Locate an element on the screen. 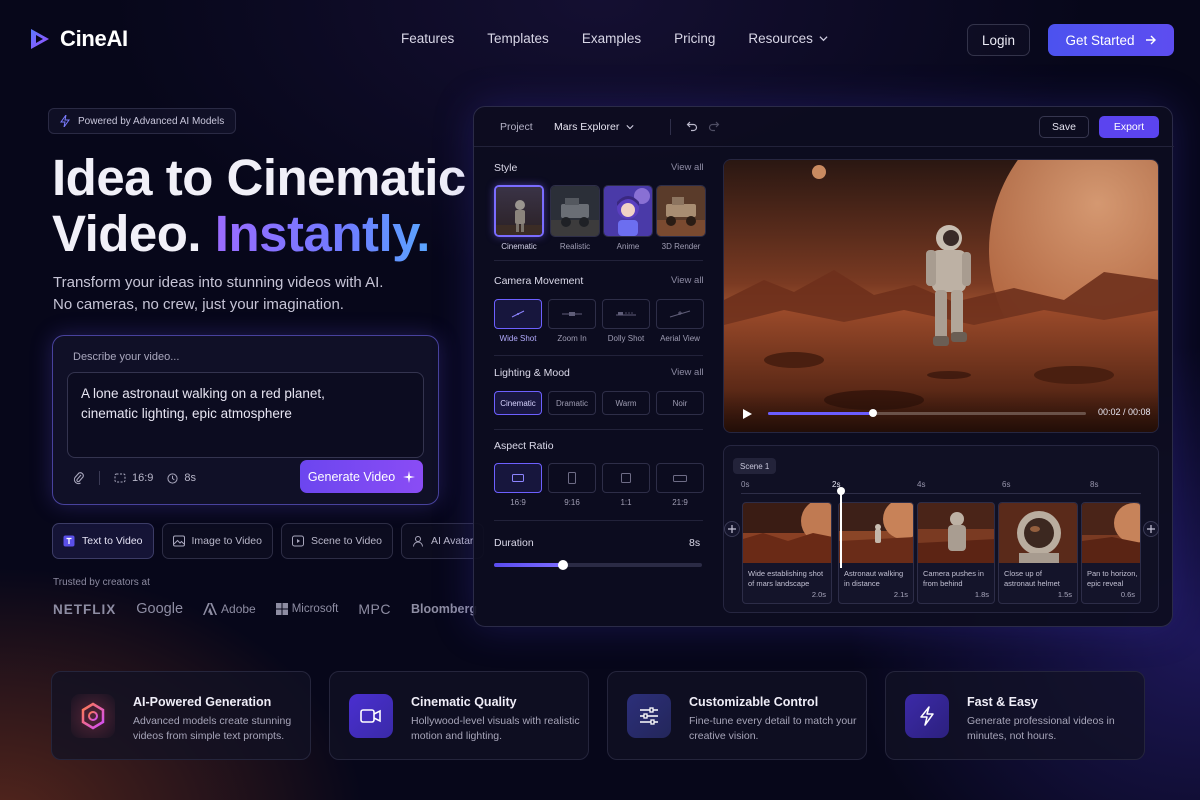 This screenshot has width=1200, height=800. redo-icon is located at coordinates (714, 126).